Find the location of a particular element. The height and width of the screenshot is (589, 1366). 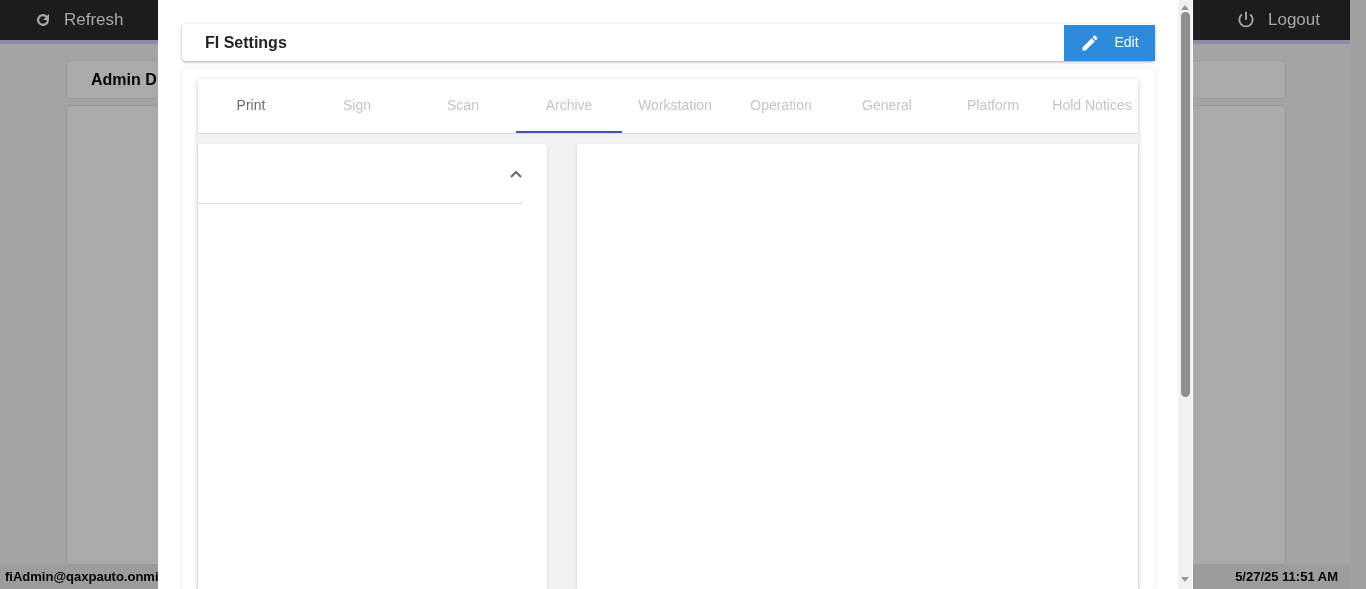

scrollbar is located at coordinates (1358, 294).